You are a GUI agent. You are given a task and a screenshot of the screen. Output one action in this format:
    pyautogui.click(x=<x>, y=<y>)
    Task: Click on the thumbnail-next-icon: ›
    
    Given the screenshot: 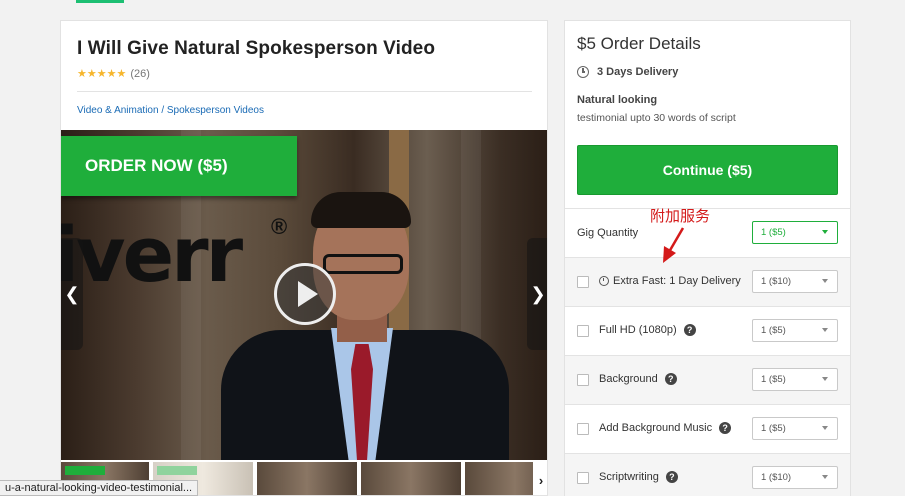 What is the action you would take?
    pyautogui.click(x=540, y=478)
    